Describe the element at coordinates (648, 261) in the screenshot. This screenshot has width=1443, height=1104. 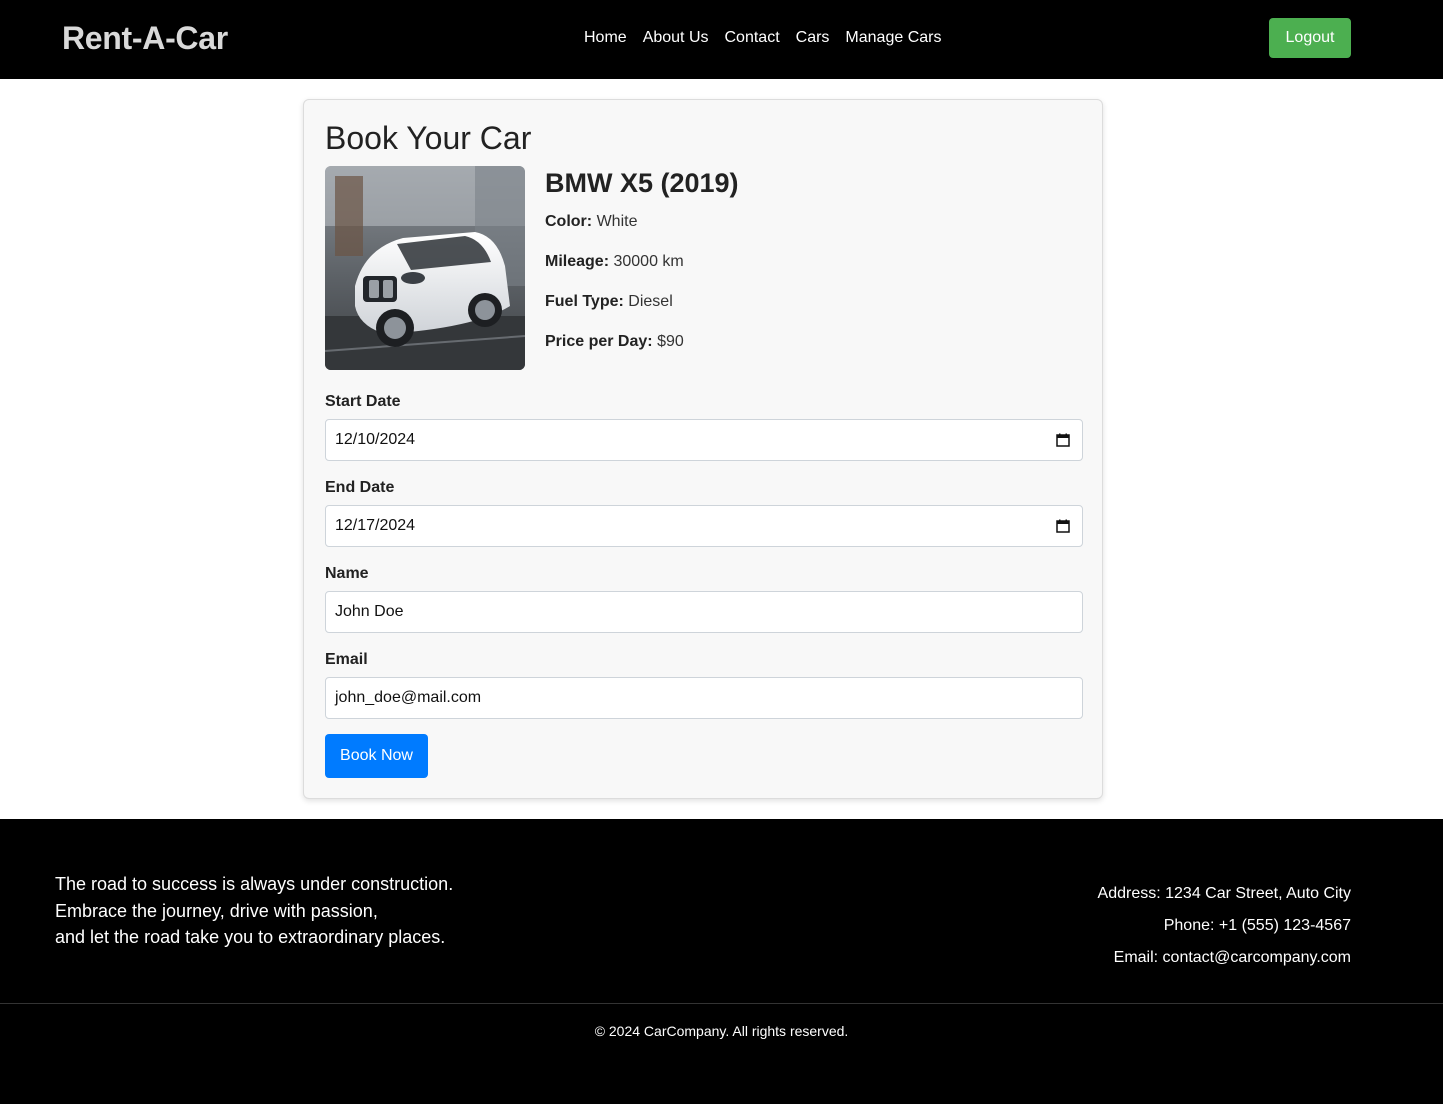
I see `spec-value: 30000 km` at that location.